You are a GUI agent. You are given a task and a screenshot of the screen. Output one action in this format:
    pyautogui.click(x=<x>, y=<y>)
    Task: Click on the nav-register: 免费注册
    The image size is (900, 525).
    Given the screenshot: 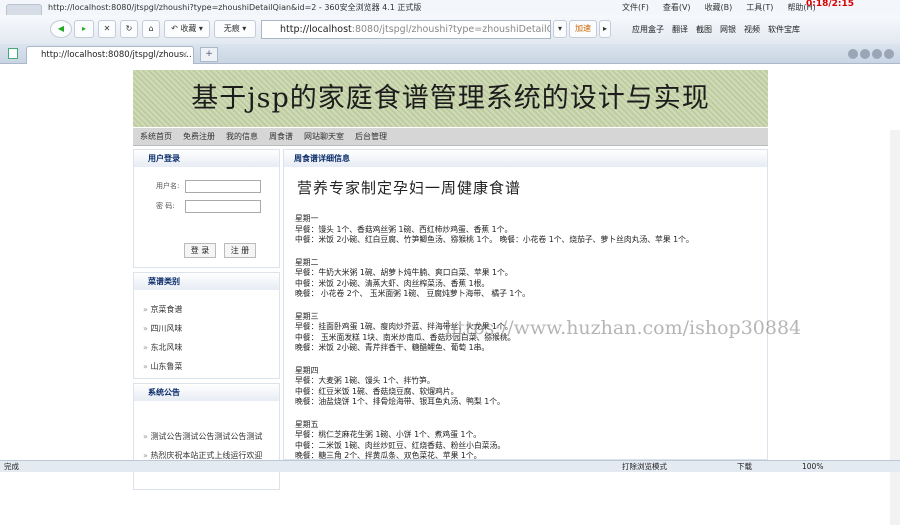 What is the action you would take?
    pyautogui.click(x=199, y=136)
    